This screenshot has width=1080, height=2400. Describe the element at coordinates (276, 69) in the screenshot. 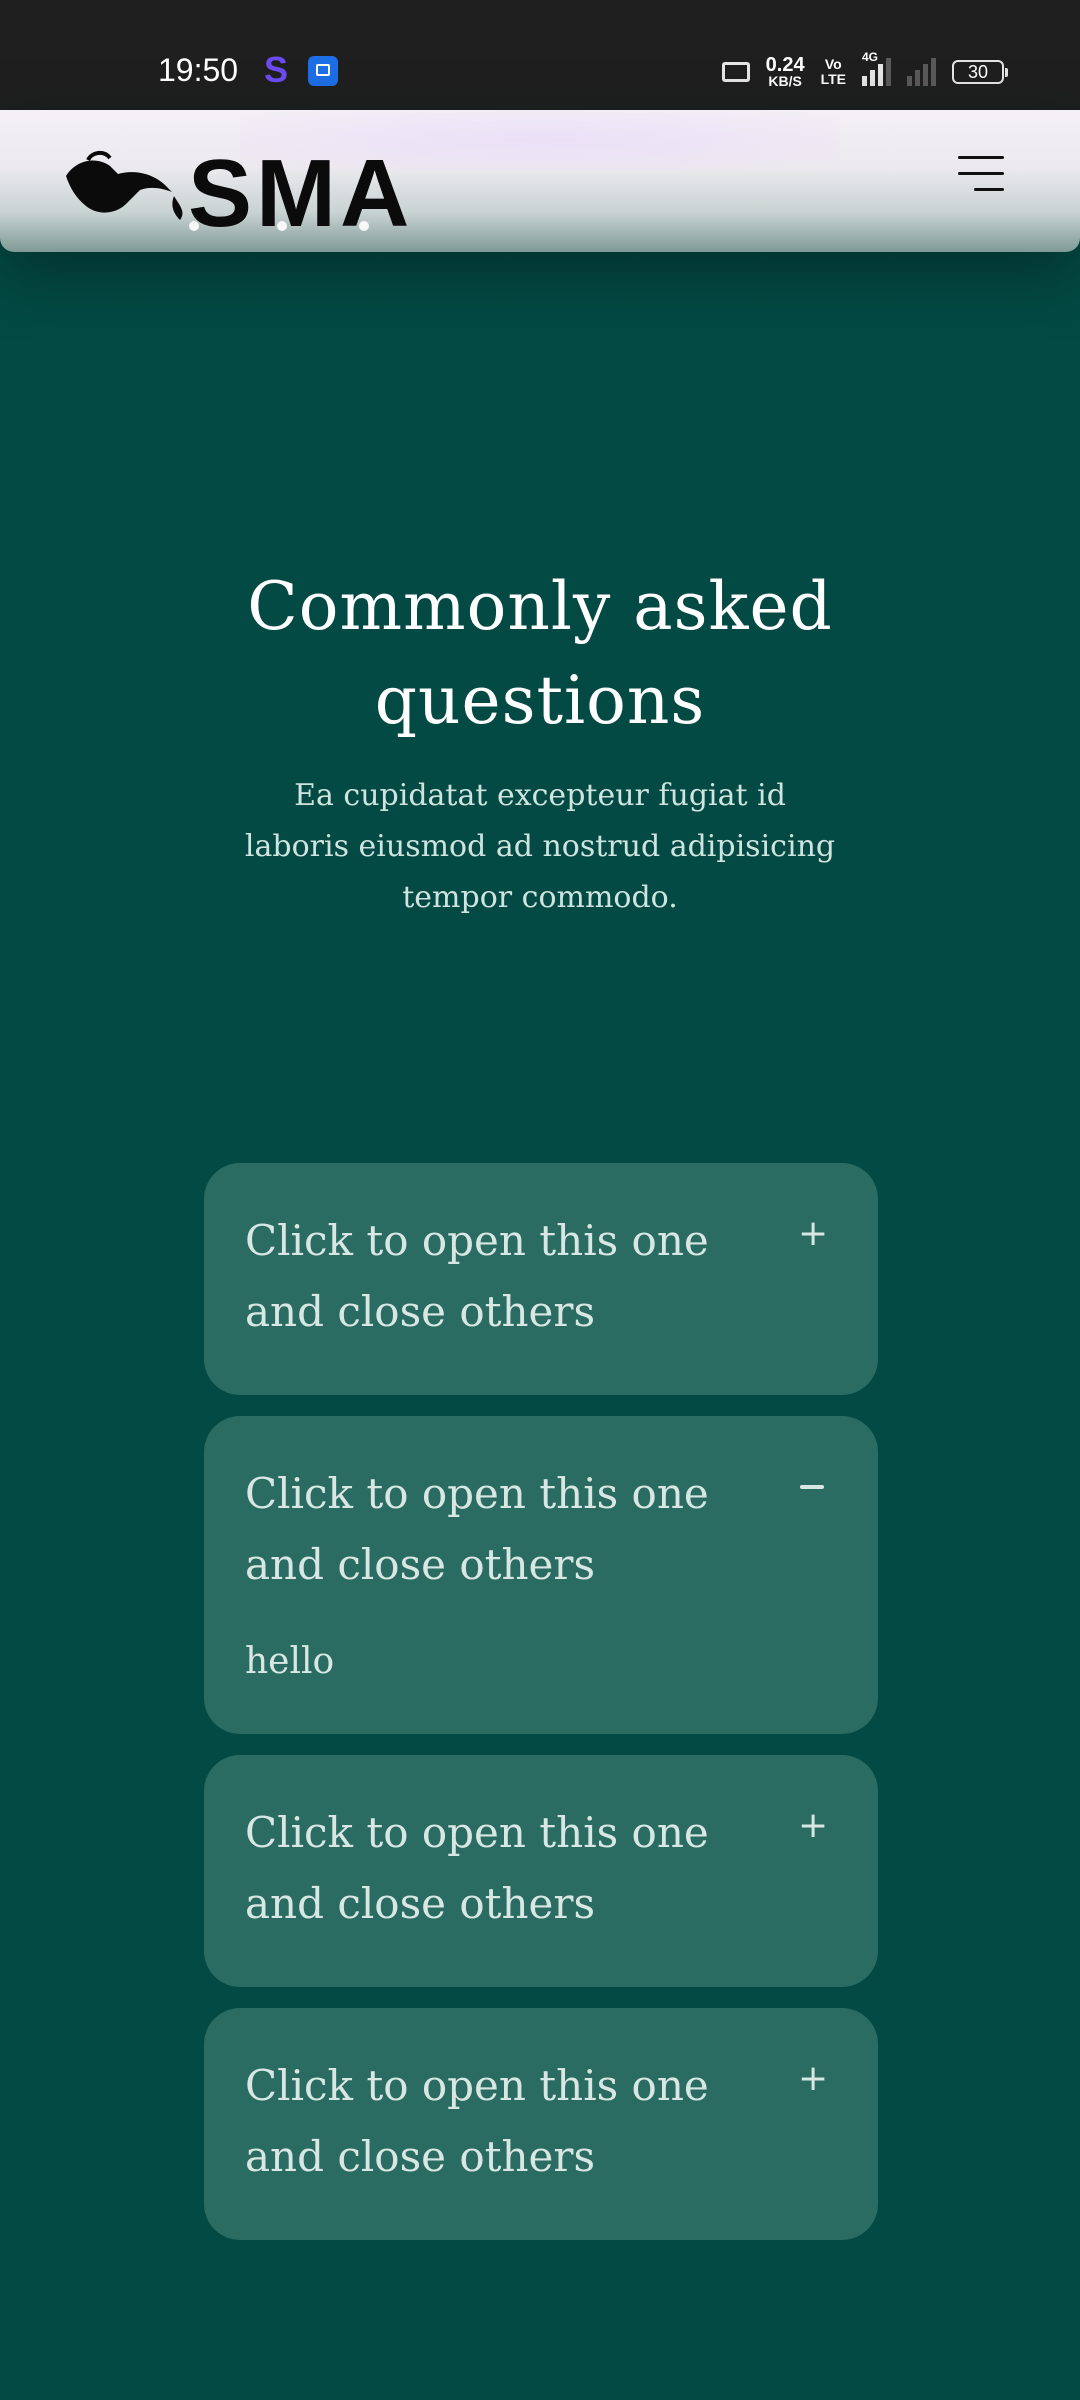

I see `s-app-icon: S` at that location.